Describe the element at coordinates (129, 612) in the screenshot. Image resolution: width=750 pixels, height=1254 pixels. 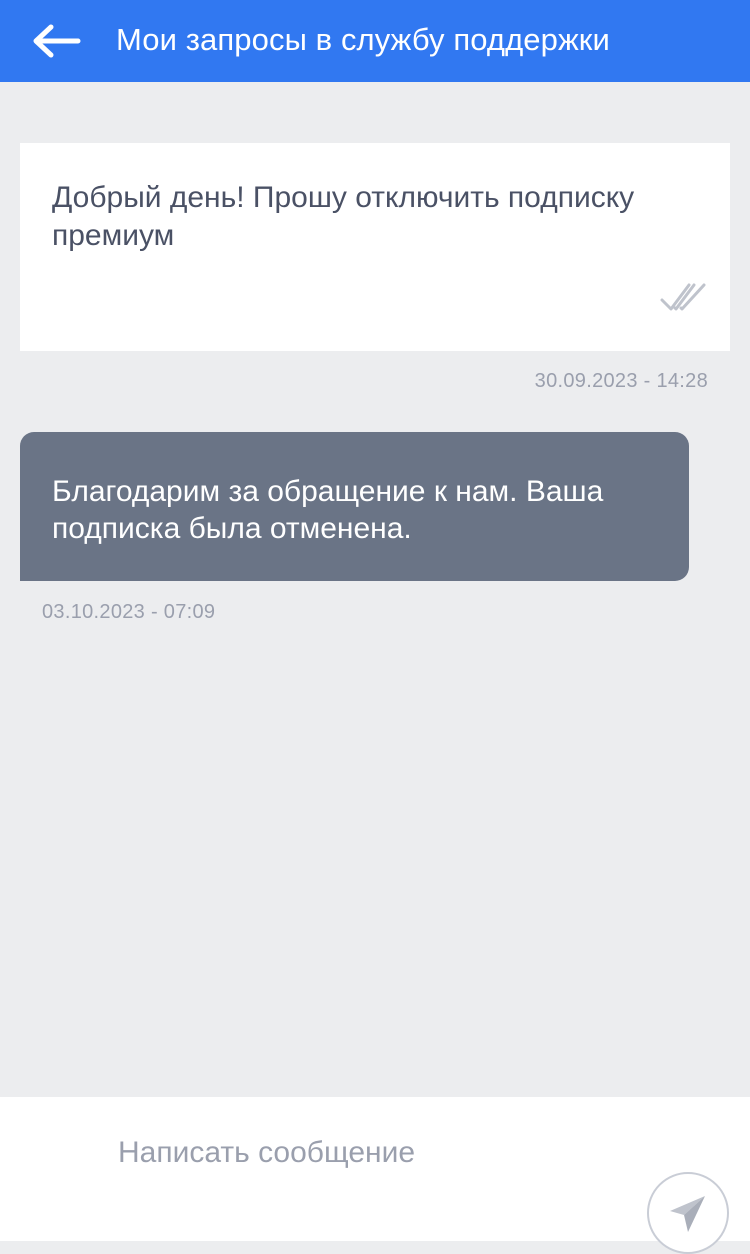
I see `incoming-message-timestamp: 03.10.2023 - 07:09` at that location.